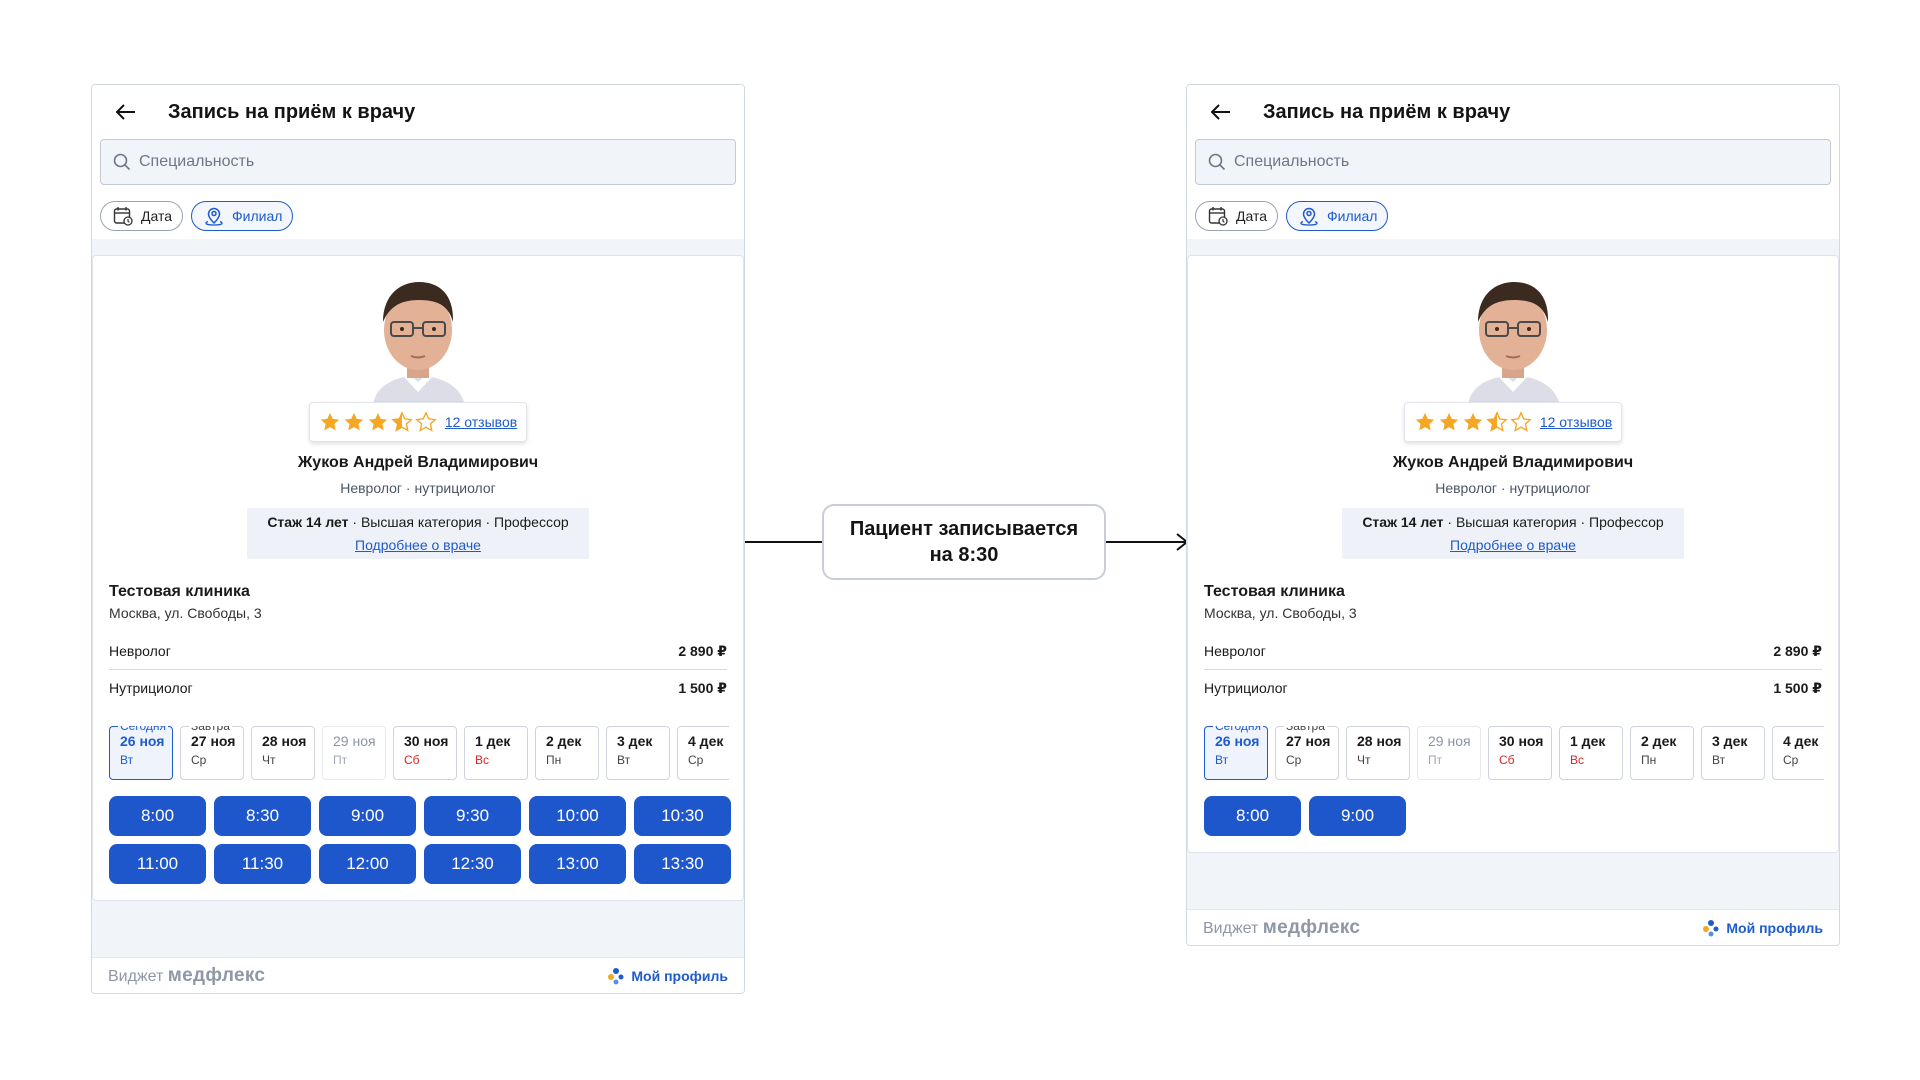 Image resolution: width=1920 pixels, height=1080 pixels. What do you see at coordinates (1513, 462) in the screenshot?
I see `doctor-name: Жуков Андрей Владимирович` at bounding box center [1513, 462].